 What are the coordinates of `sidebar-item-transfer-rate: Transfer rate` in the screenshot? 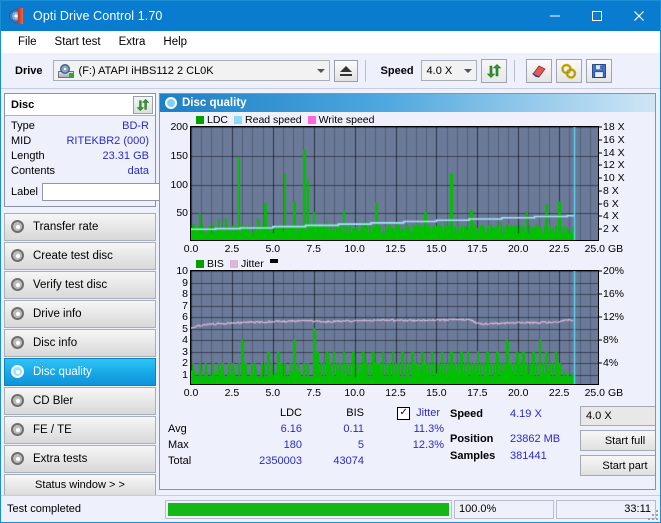 It's located at (80, 227).